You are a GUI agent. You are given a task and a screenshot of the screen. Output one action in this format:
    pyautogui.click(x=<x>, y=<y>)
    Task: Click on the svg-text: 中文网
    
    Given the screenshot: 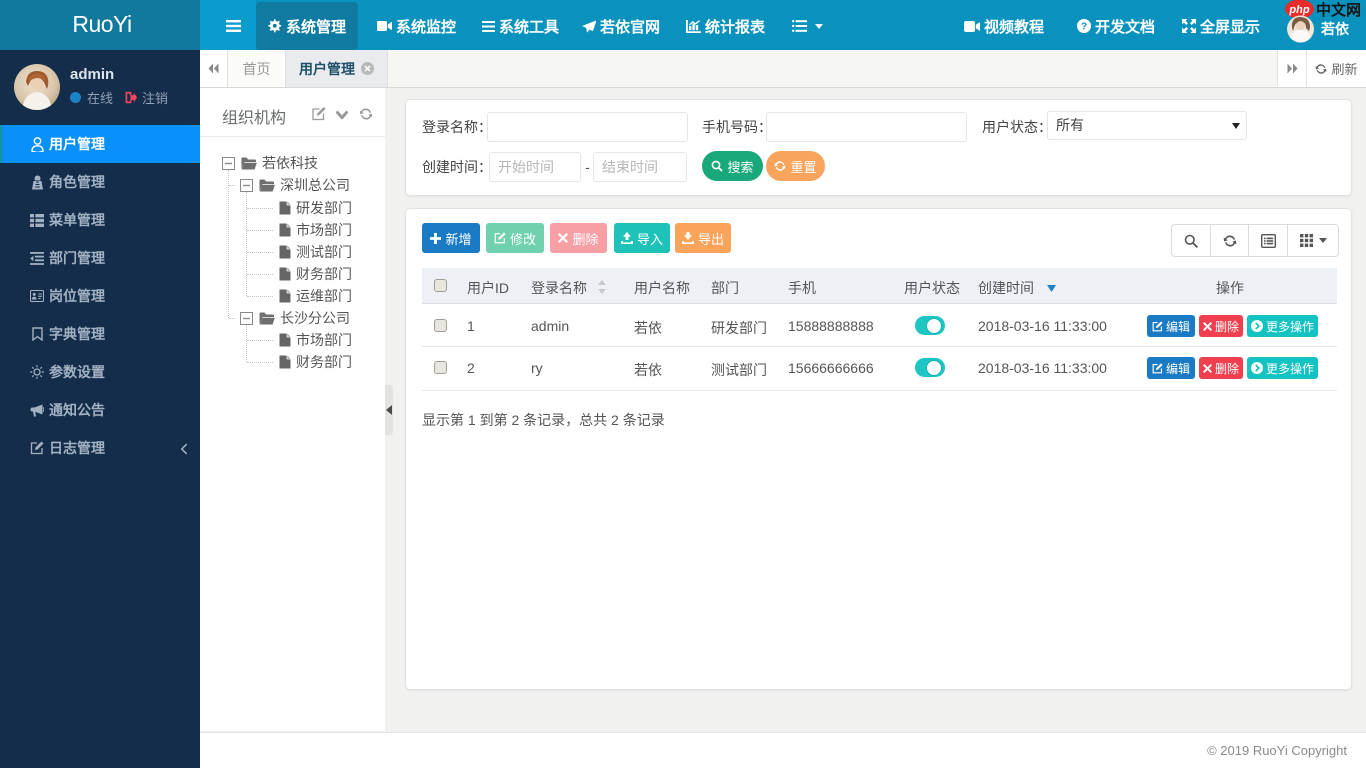 What is the action you would take?
    pyautogui.click(x=1338, y=10)
    